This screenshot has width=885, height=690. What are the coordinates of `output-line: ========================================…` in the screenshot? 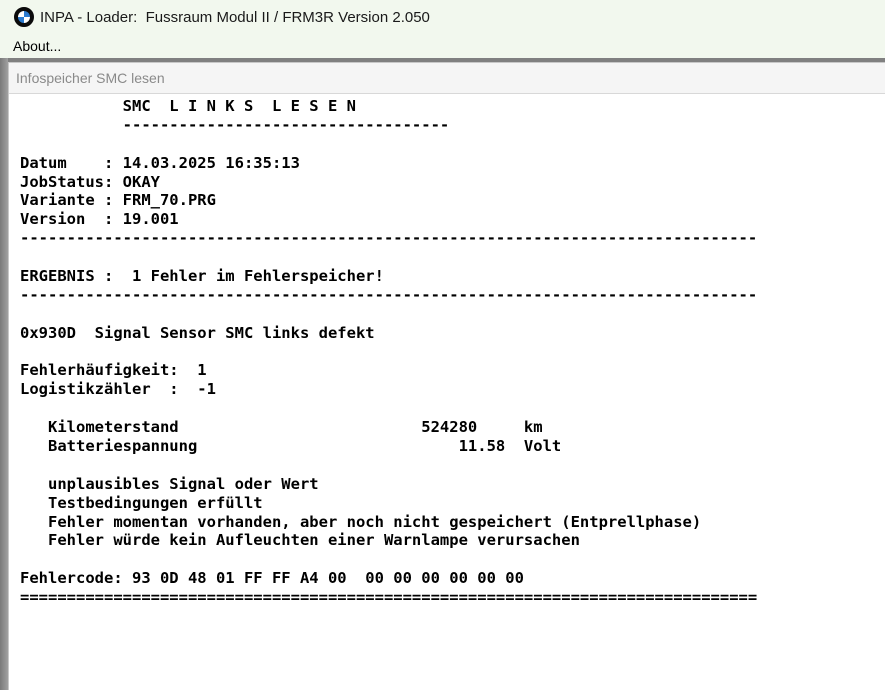 It's located at (389, 597).